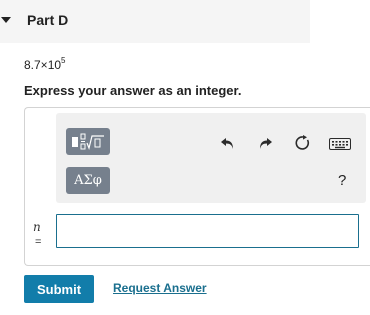  What do you see at coordinates (133, 90) in the screenshot?
I see `answer-instruction: Express your answer as an integer.` at bounding box center [133, 90].